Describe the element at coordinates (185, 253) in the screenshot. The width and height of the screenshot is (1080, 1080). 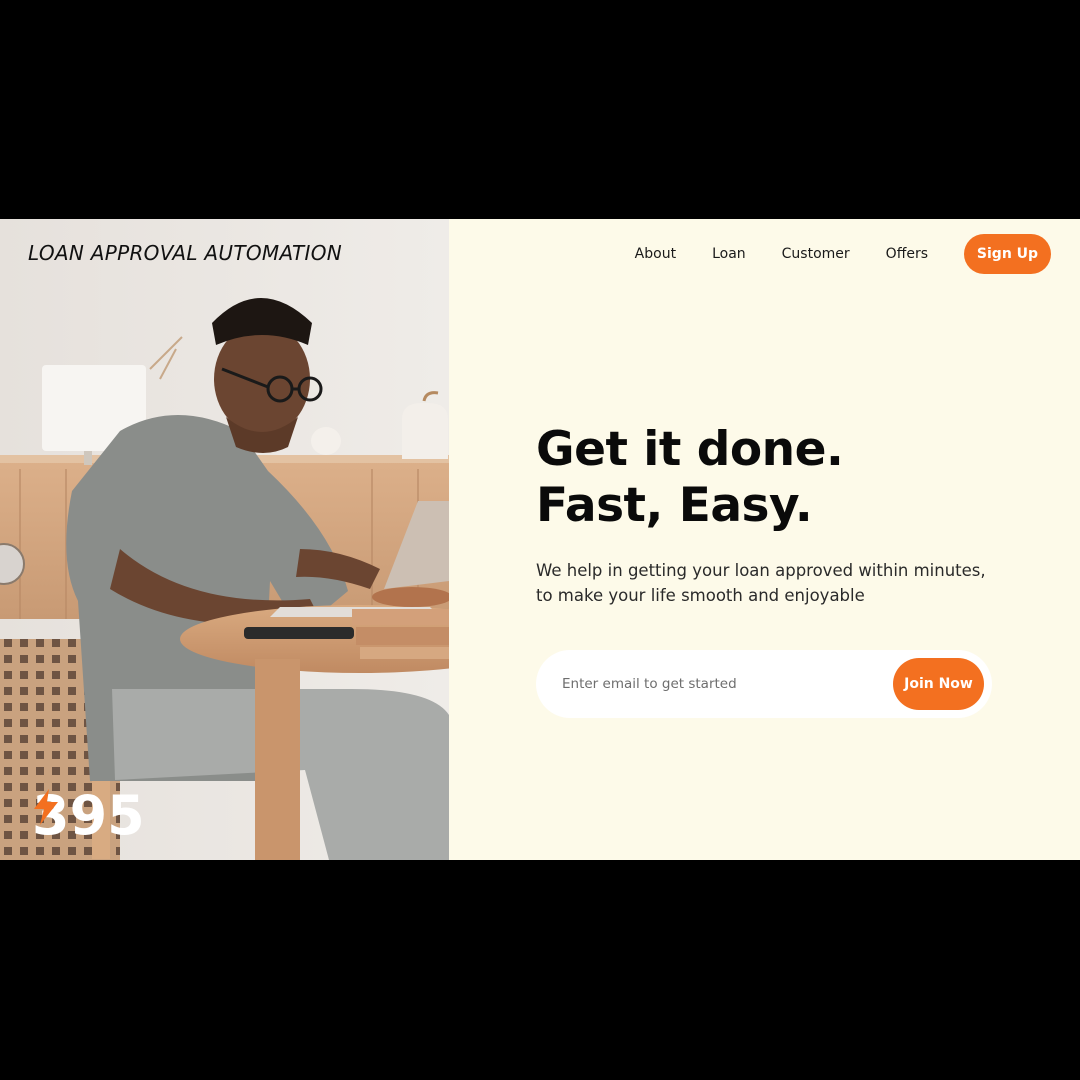
I see `brand-title: LOAN APPROVAL AUTOMATION` at that location.